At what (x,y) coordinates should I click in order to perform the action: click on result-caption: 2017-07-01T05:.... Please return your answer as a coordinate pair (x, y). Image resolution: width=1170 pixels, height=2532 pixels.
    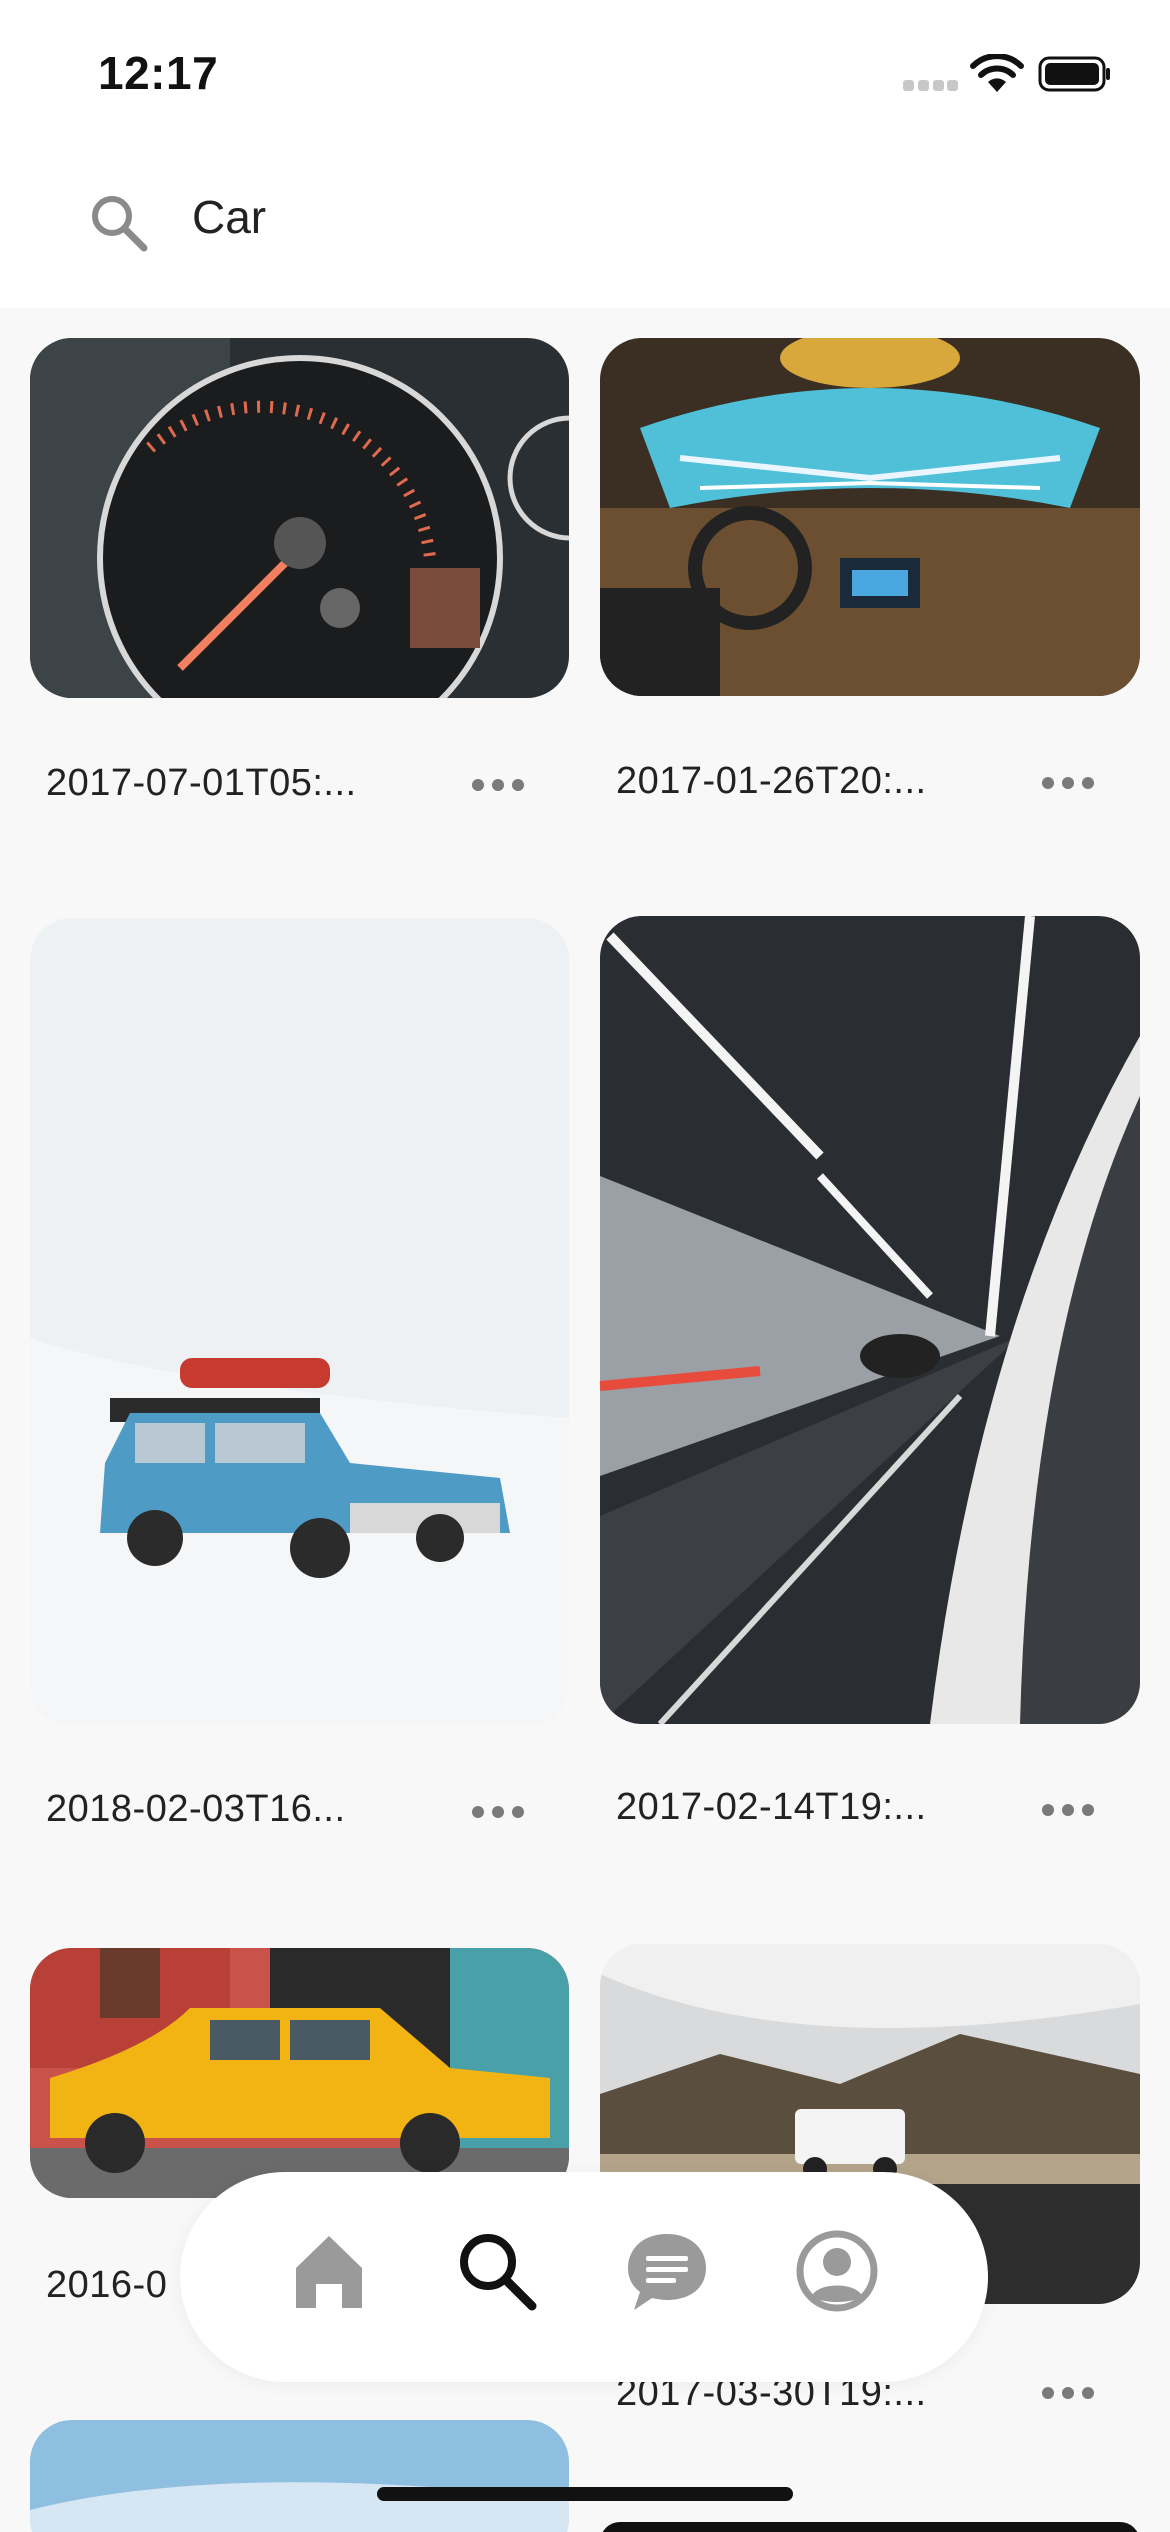
    Looking at the image, I should click on (201, 783).